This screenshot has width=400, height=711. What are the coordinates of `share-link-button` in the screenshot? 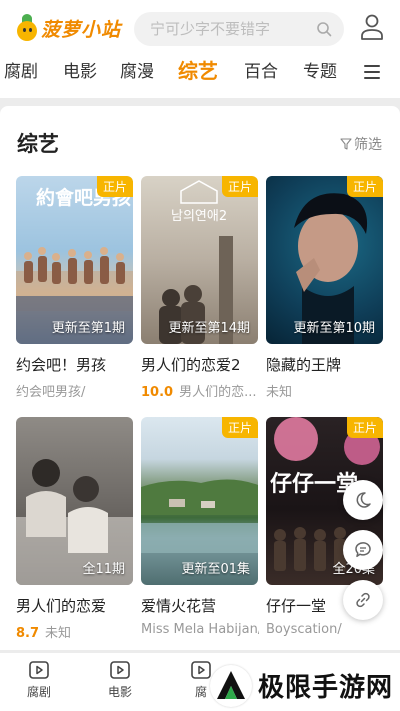 It's located at (363, 600).